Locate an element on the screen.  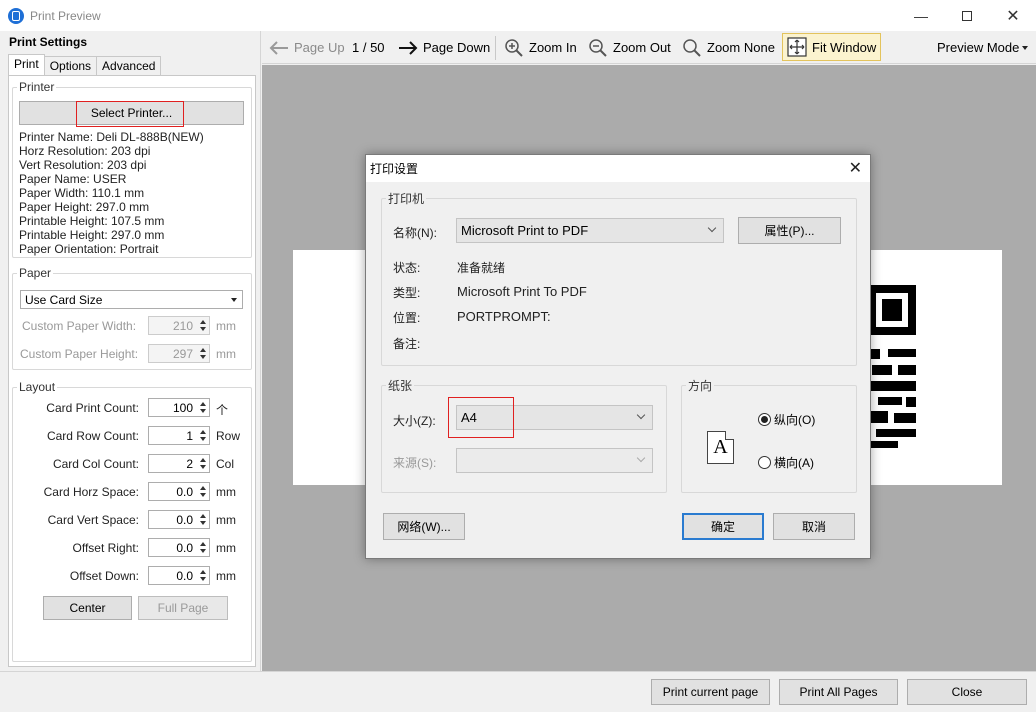
zoom-in-button: Zoom In is located at coordinates (540, 47).